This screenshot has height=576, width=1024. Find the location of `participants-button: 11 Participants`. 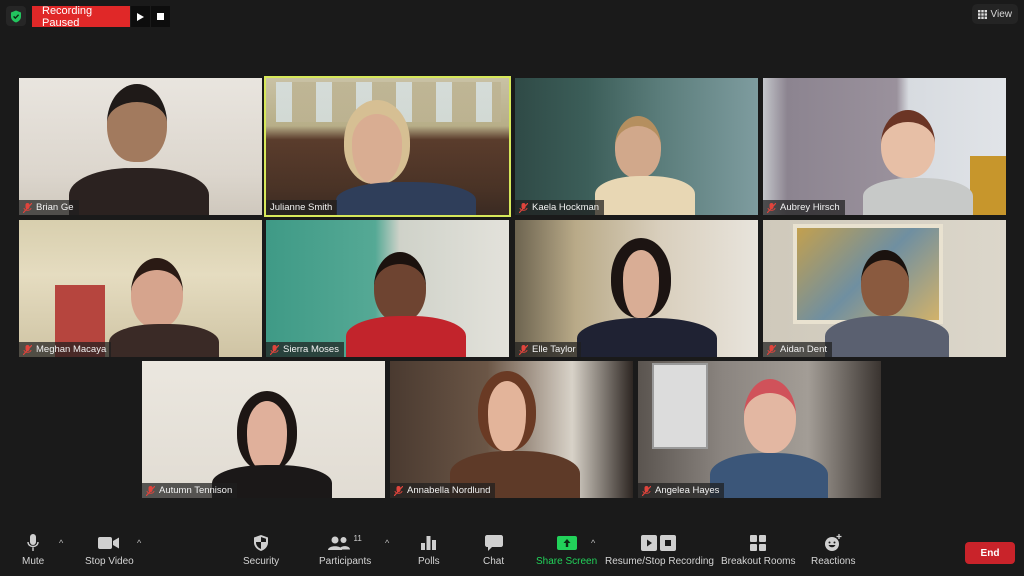

participants-button: 11 Participants is located at coordinates (345, 549).